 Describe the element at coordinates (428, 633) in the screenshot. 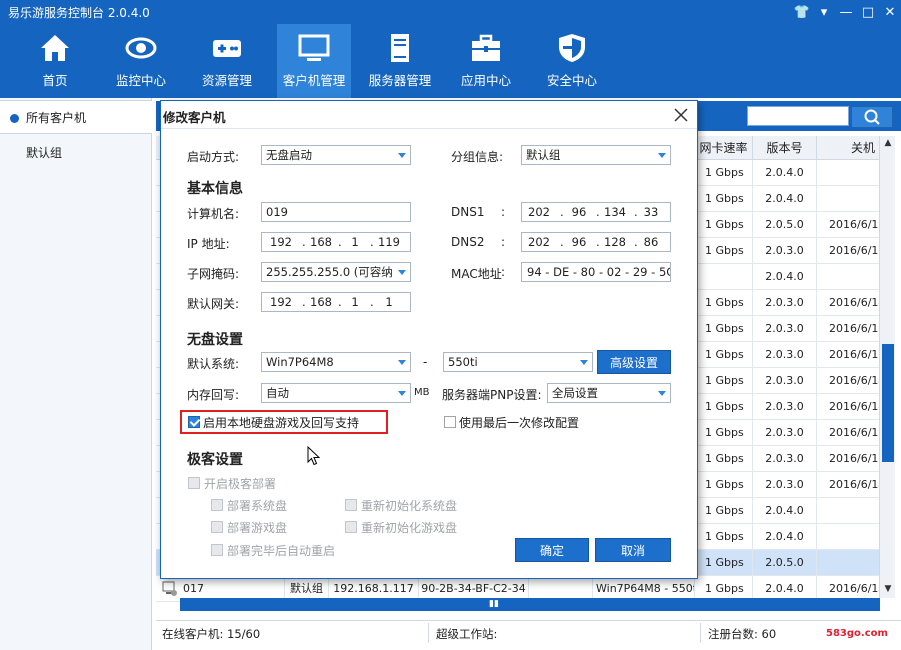

I see `status-divider` at that location.